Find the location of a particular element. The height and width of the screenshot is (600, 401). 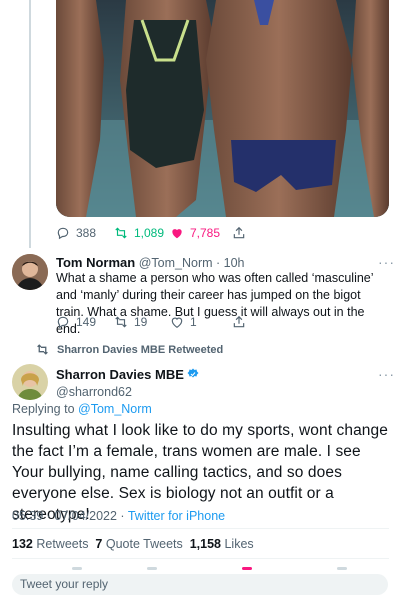

retweet-button: 1,089 is located at coordinates (144, 233).